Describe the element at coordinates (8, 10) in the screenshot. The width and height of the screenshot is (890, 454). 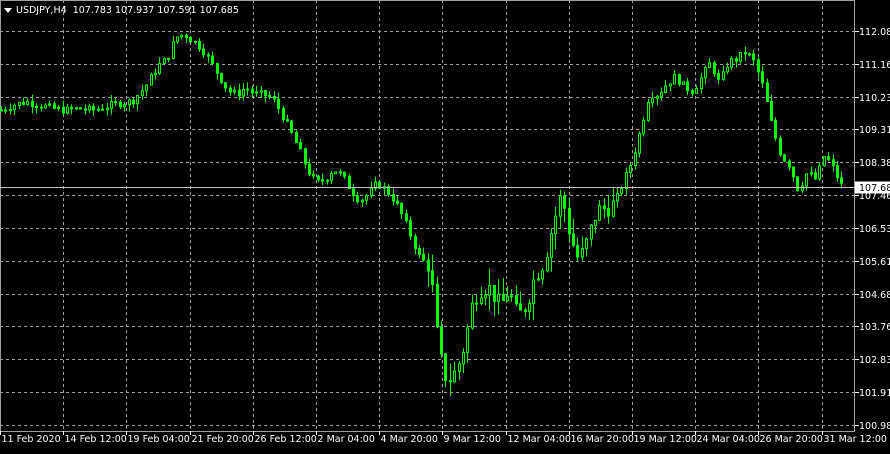
I see `dropdown-triangle-icon` at that location.